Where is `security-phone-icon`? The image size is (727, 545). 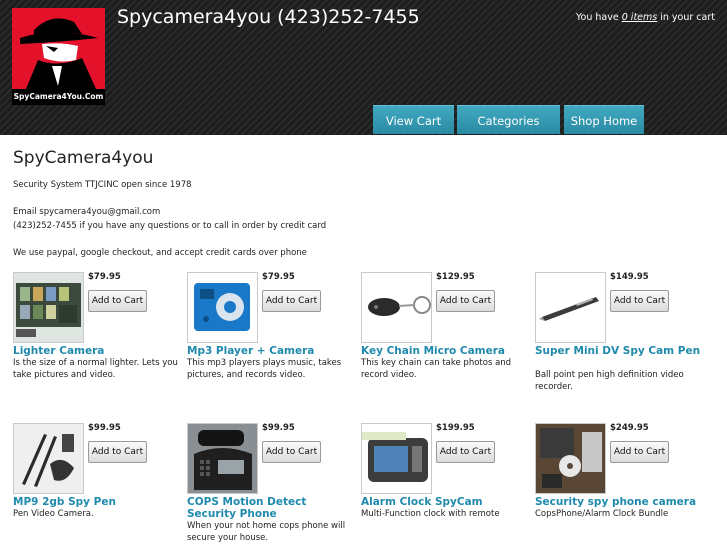 security-phone-icon is located at coordinates (222, 458).